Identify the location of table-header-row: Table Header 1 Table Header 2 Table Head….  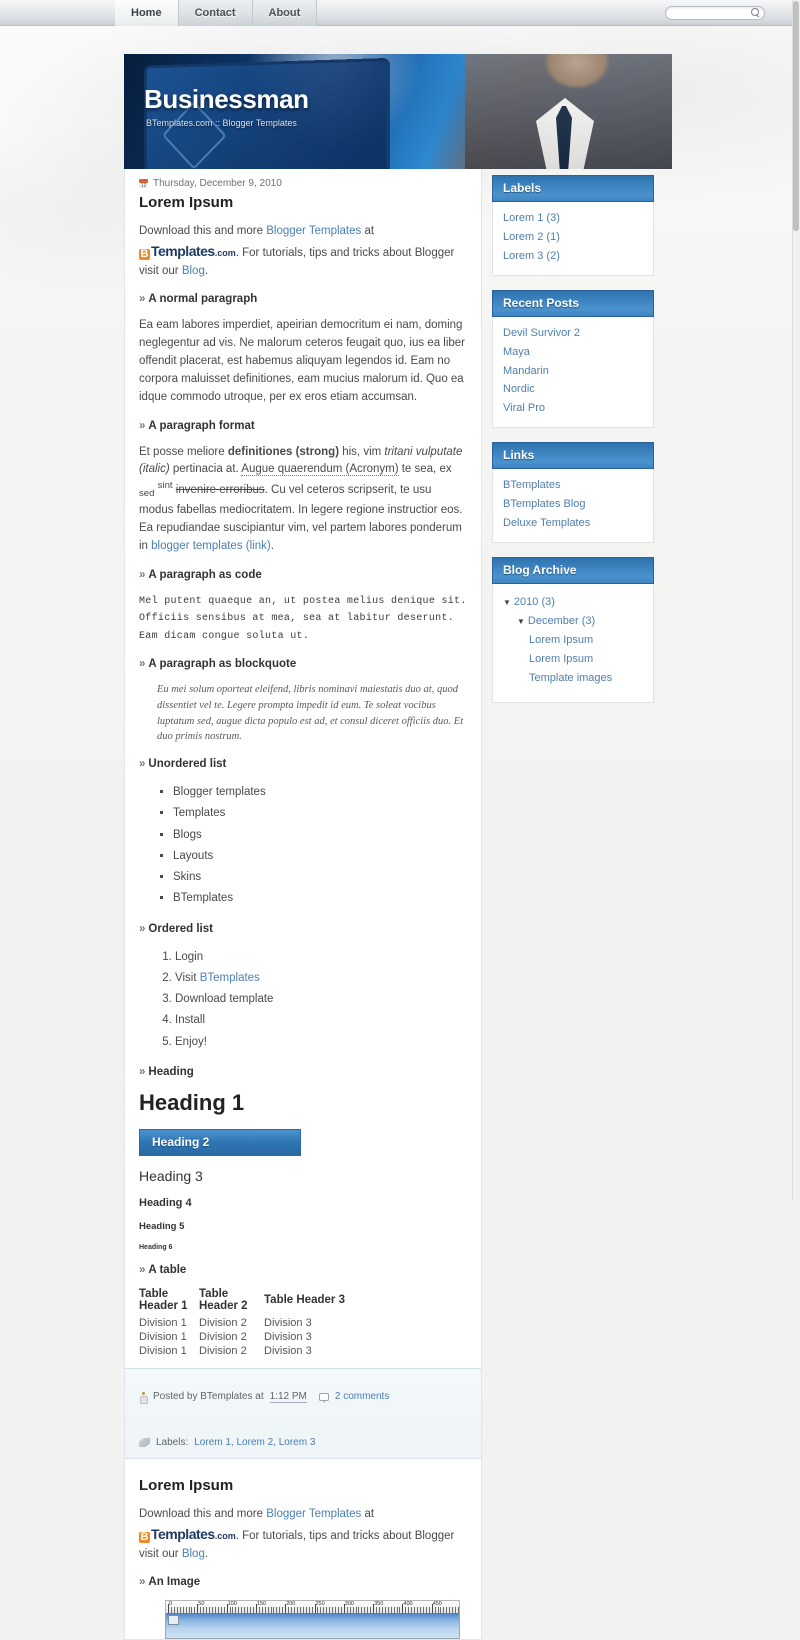
(242, 1302).